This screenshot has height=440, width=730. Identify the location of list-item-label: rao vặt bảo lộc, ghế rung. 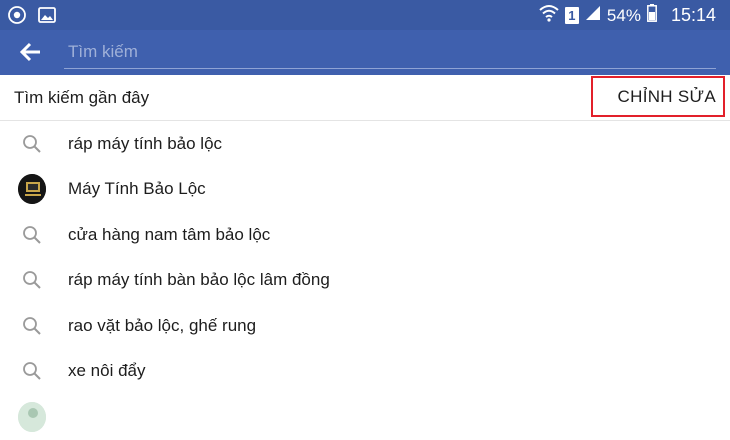
(162, 325).